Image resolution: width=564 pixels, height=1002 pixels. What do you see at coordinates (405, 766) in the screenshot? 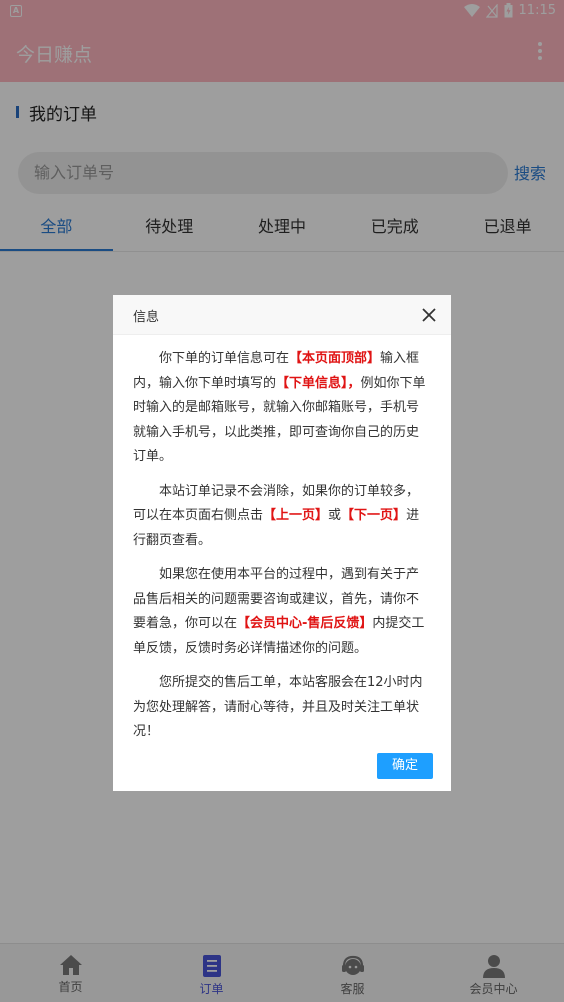
I see `ok-button: 确定` at bounding box center [405, 766].